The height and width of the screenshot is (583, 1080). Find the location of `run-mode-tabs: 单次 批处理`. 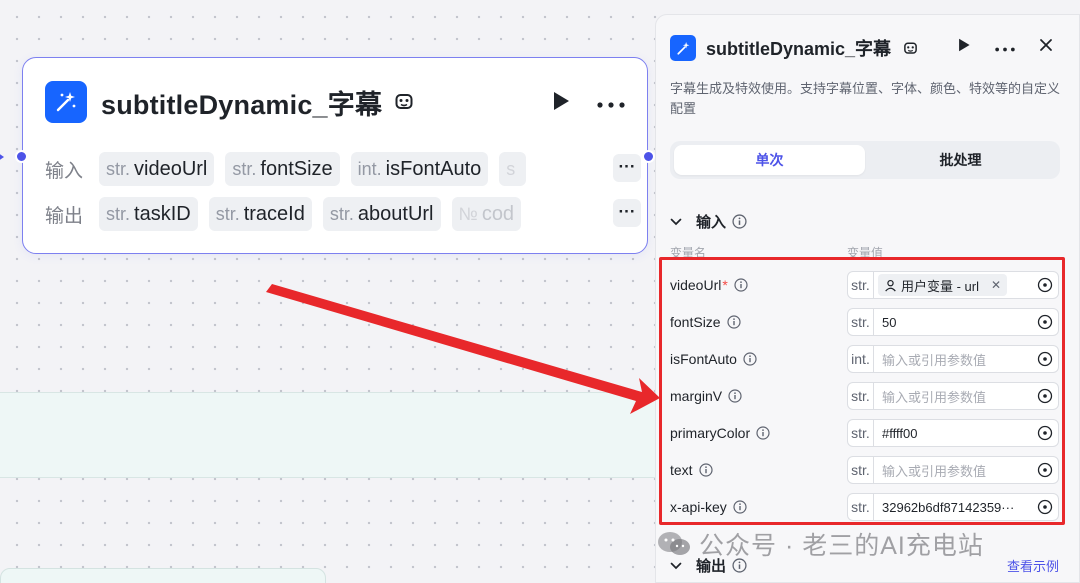

run-mode-tabs: 单次 批处理 is located at coordinates (865, 160).